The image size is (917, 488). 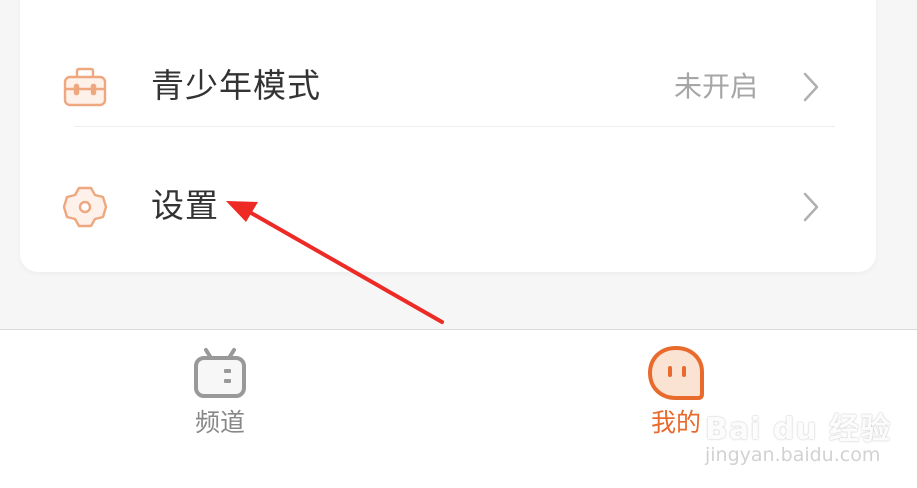 I want to click on watermark: Bai du 经验 jingyan.baidu.com, so click(x=800, y=429).